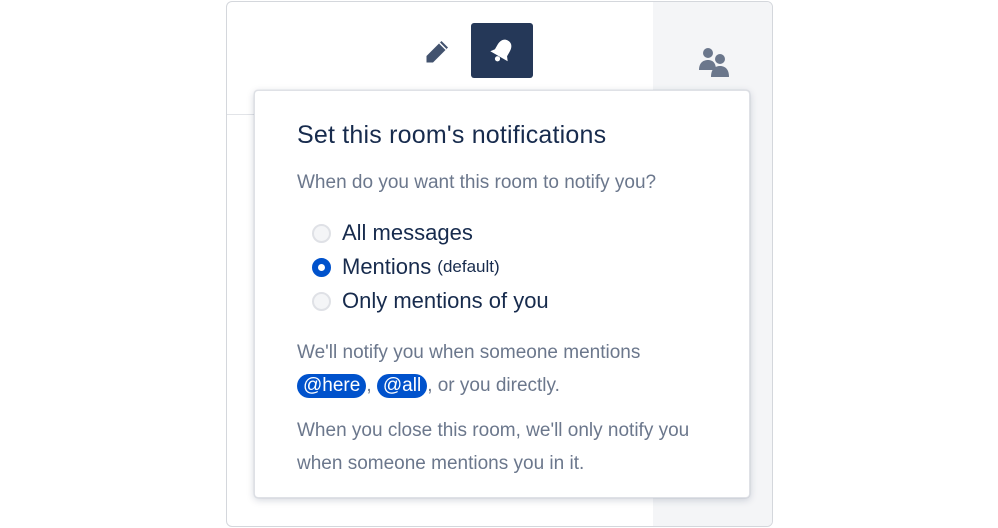 This screenshot has width=998, height=528. Describe the element at coordinates (502, 233) in the screenshot. I see `option-all-messages: All messages` at that location.